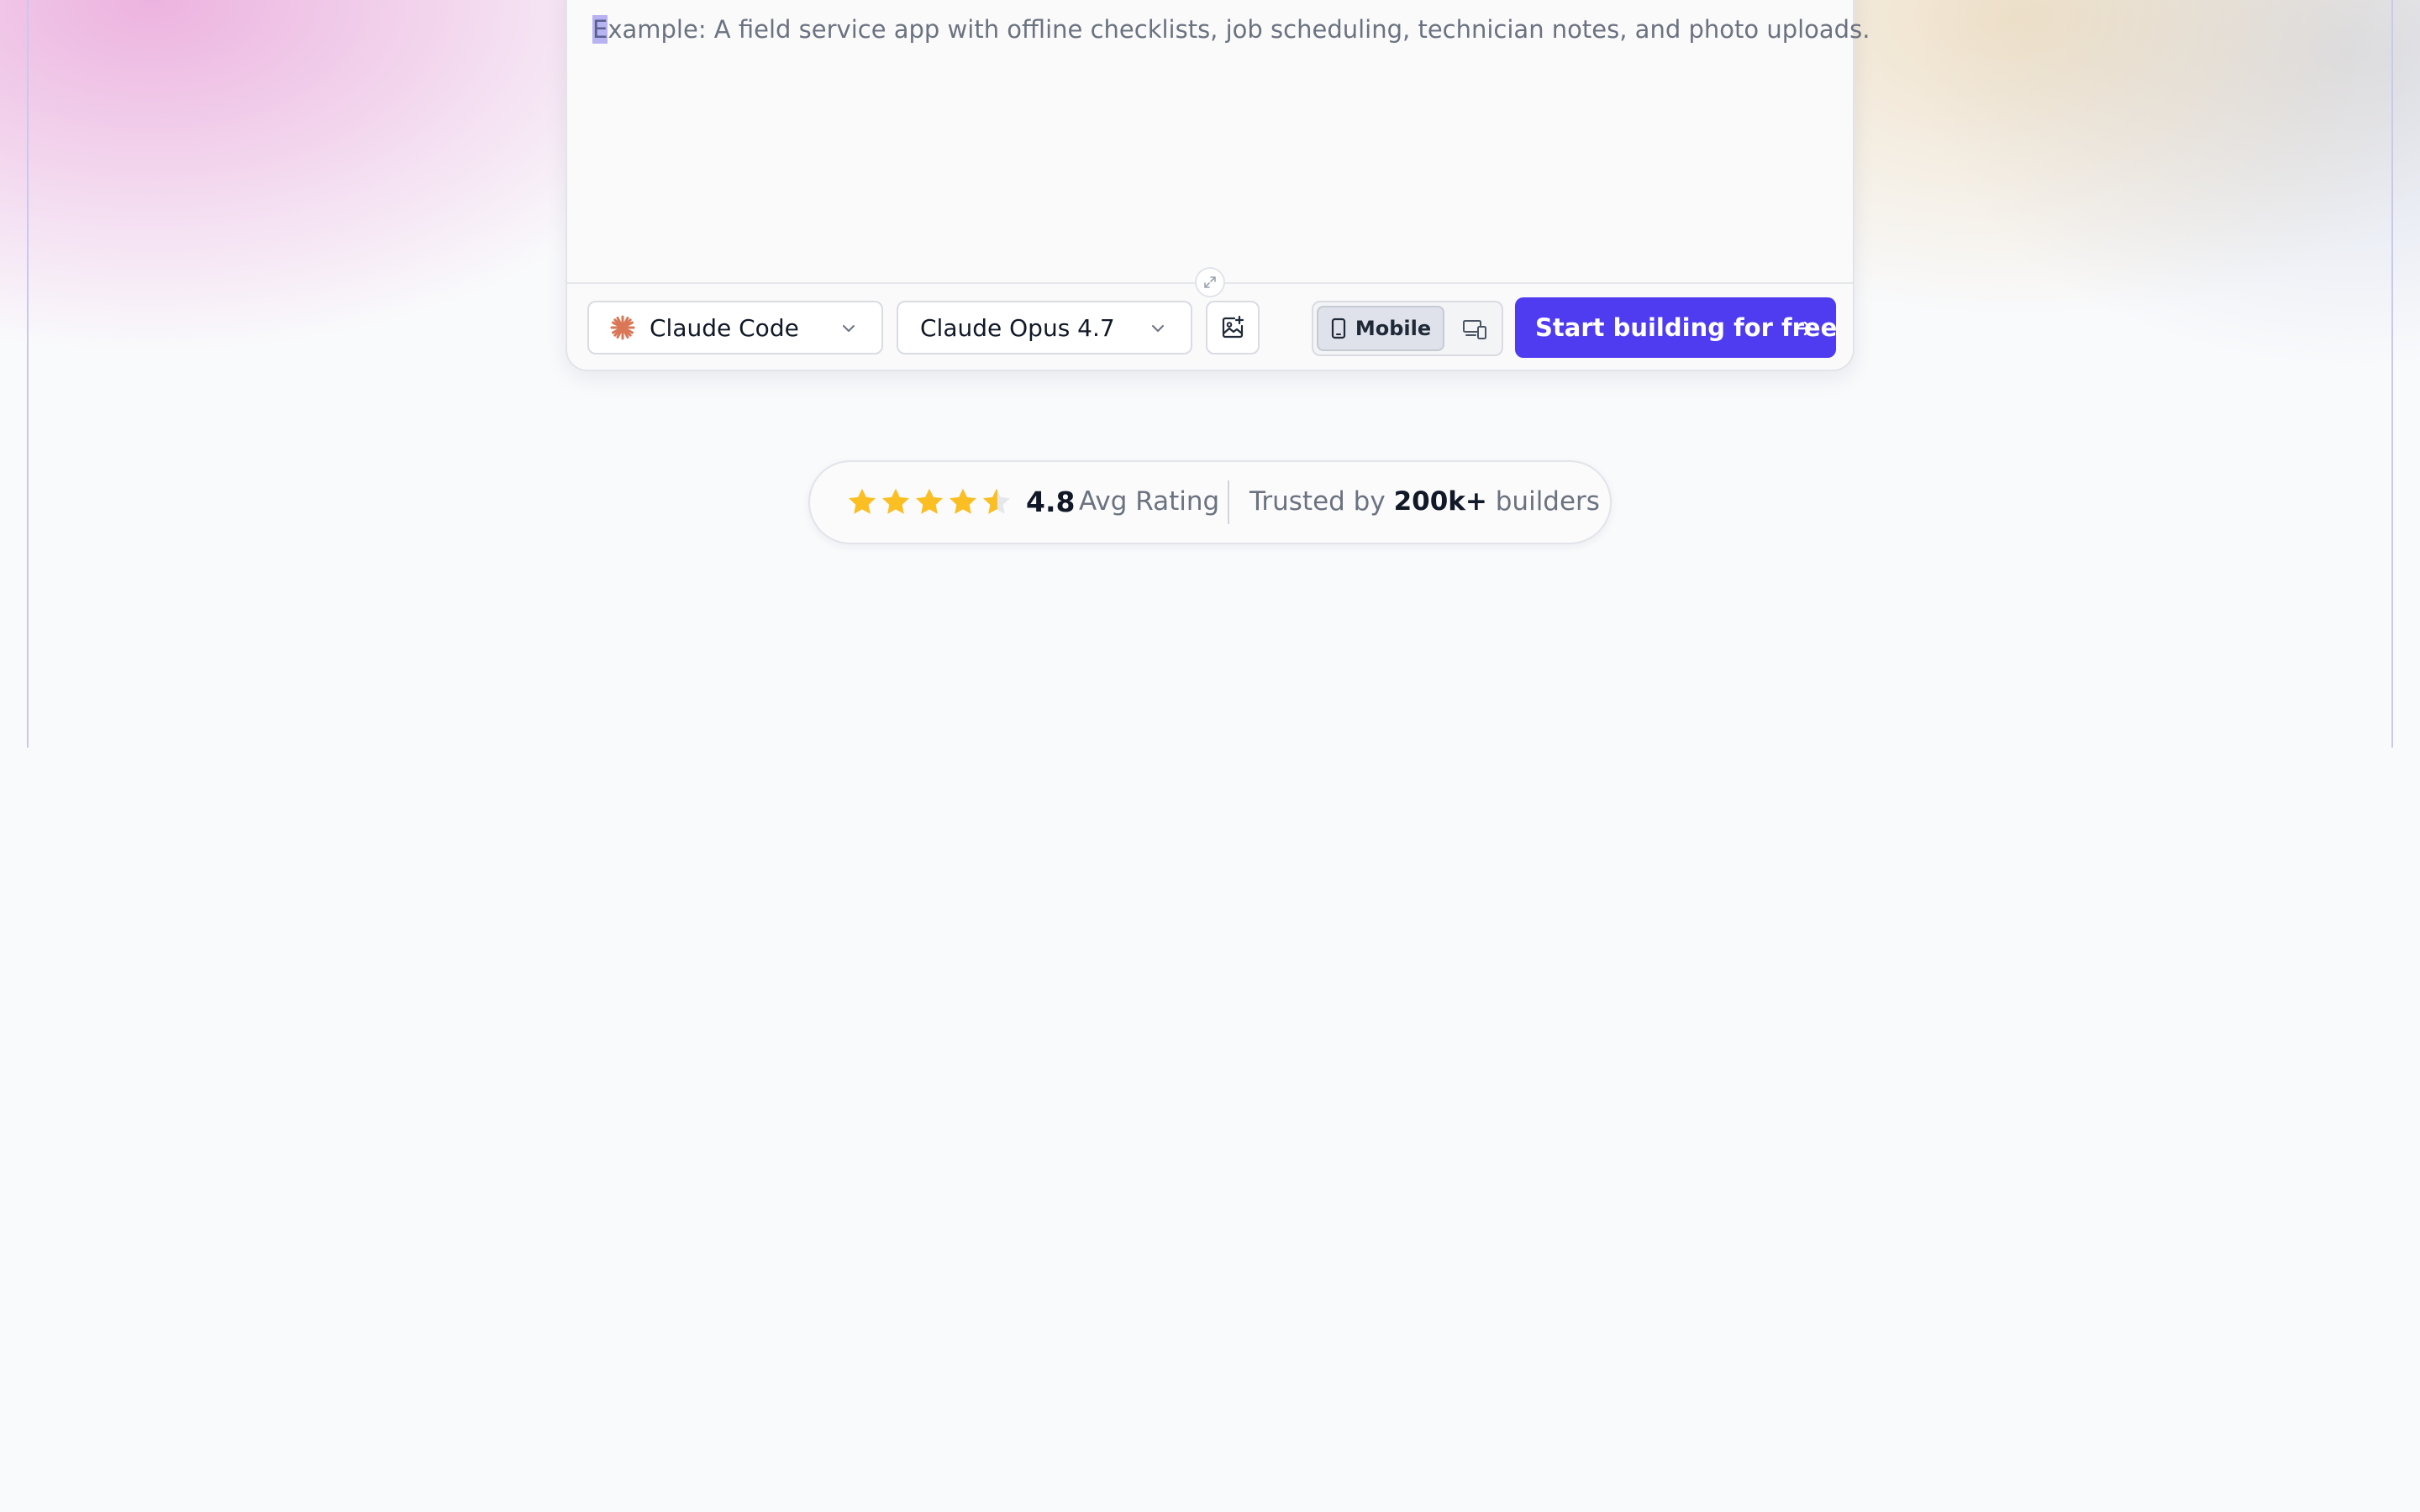  I want to click on device-mobile-option: Mobile, so click(1380, 328).